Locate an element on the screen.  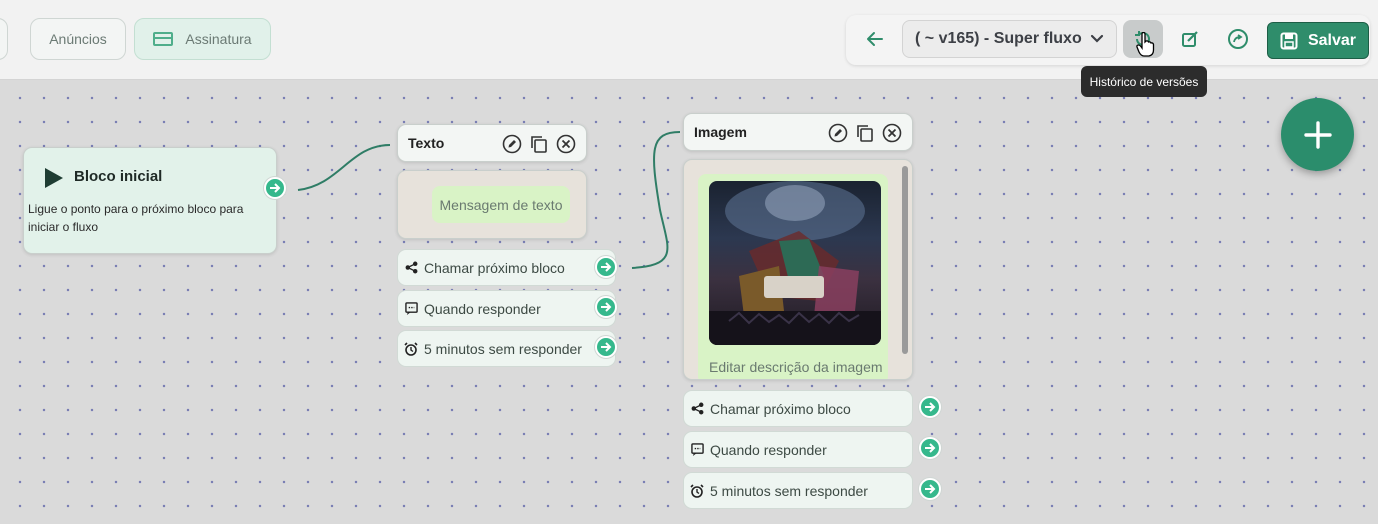
add-block-button is located at coordinates (1317, 134).